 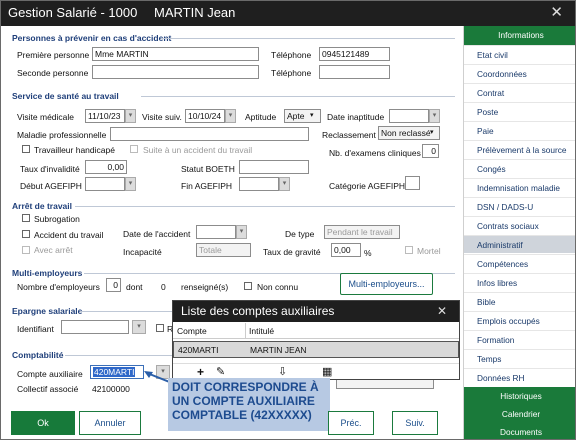 What do you see at coordinates (519, 358) in the screenshot?
I see `sidebar-item-temps: Temps` at bounding box center [519, 358].